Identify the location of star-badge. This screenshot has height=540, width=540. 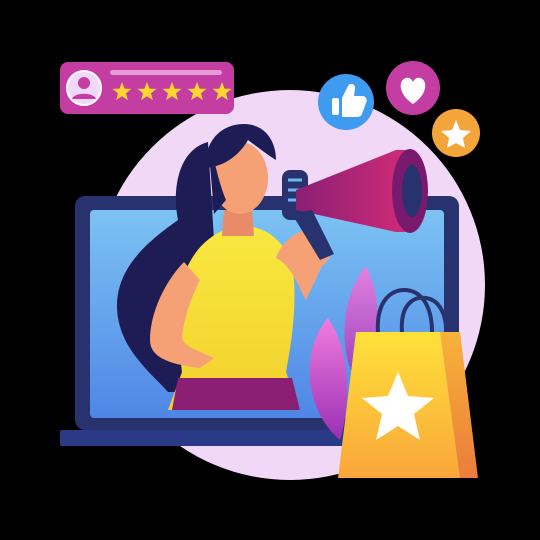
(456, 133).